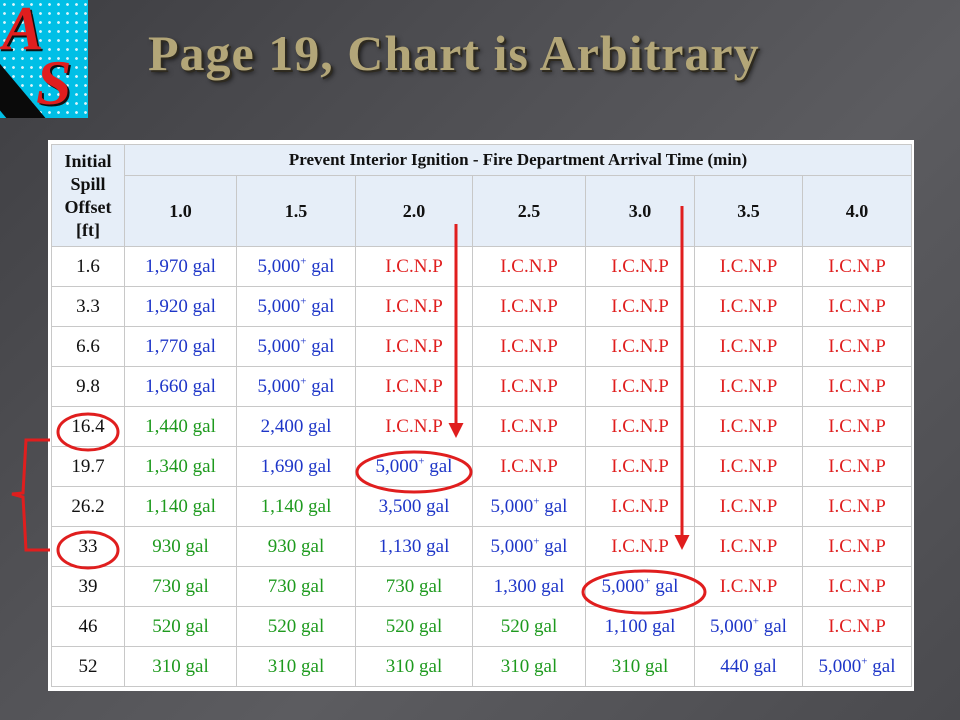 Image resolution: width=960 pixels, height=720 pixels. I want to click on bracket-annotation, so click(30, 495).